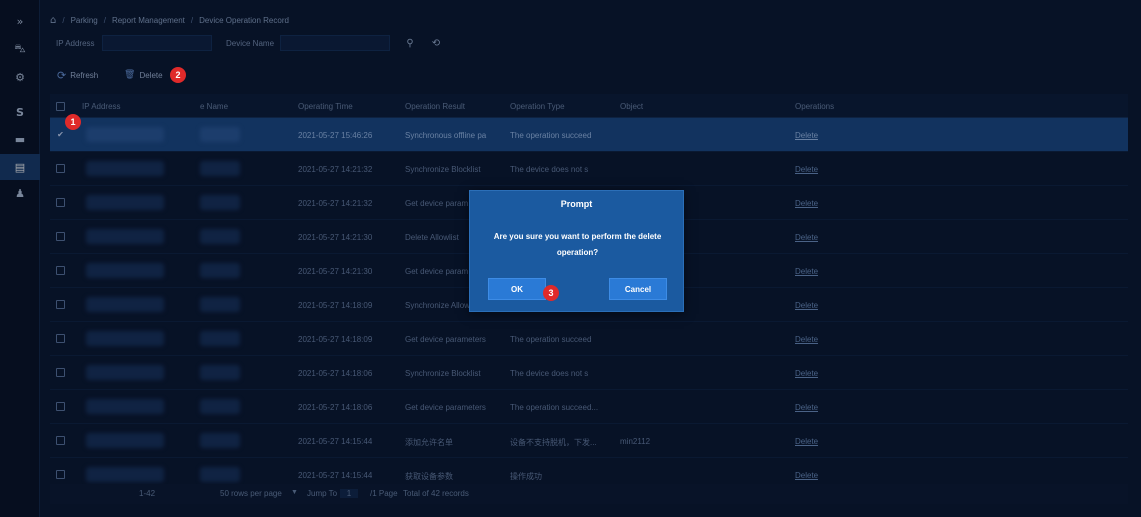 The width and height of the screenshot is (1141, 517). I want to click on dialog-title: Prompt, so click(576, 204).